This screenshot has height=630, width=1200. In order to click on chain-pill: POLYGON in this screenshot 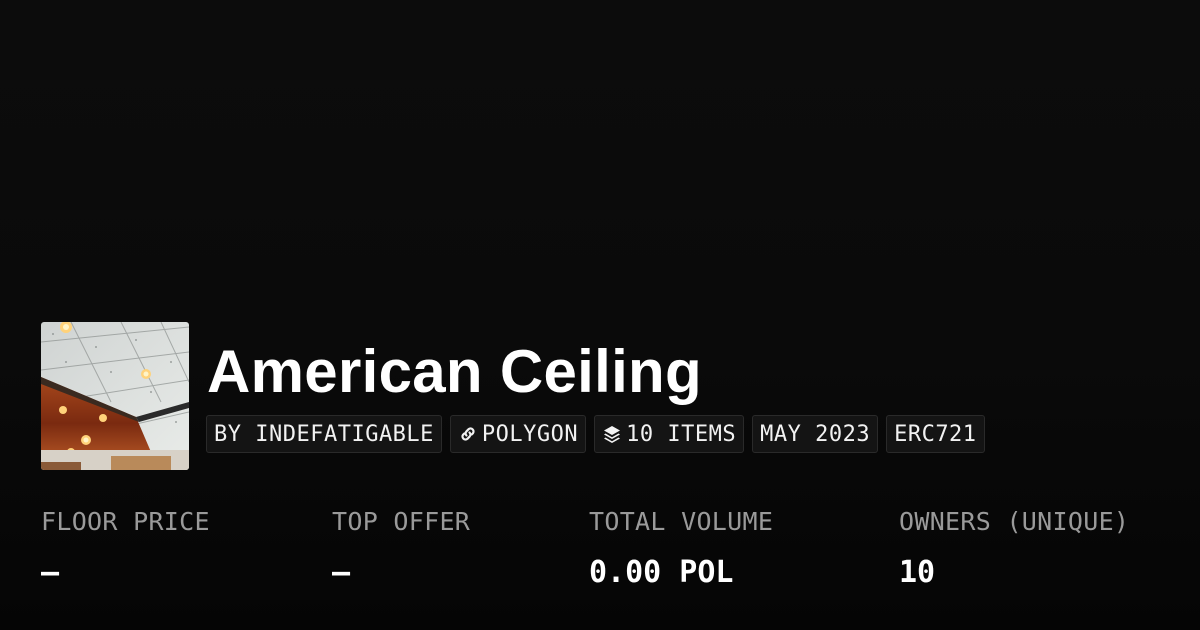, I will do `click(518, 434)`.